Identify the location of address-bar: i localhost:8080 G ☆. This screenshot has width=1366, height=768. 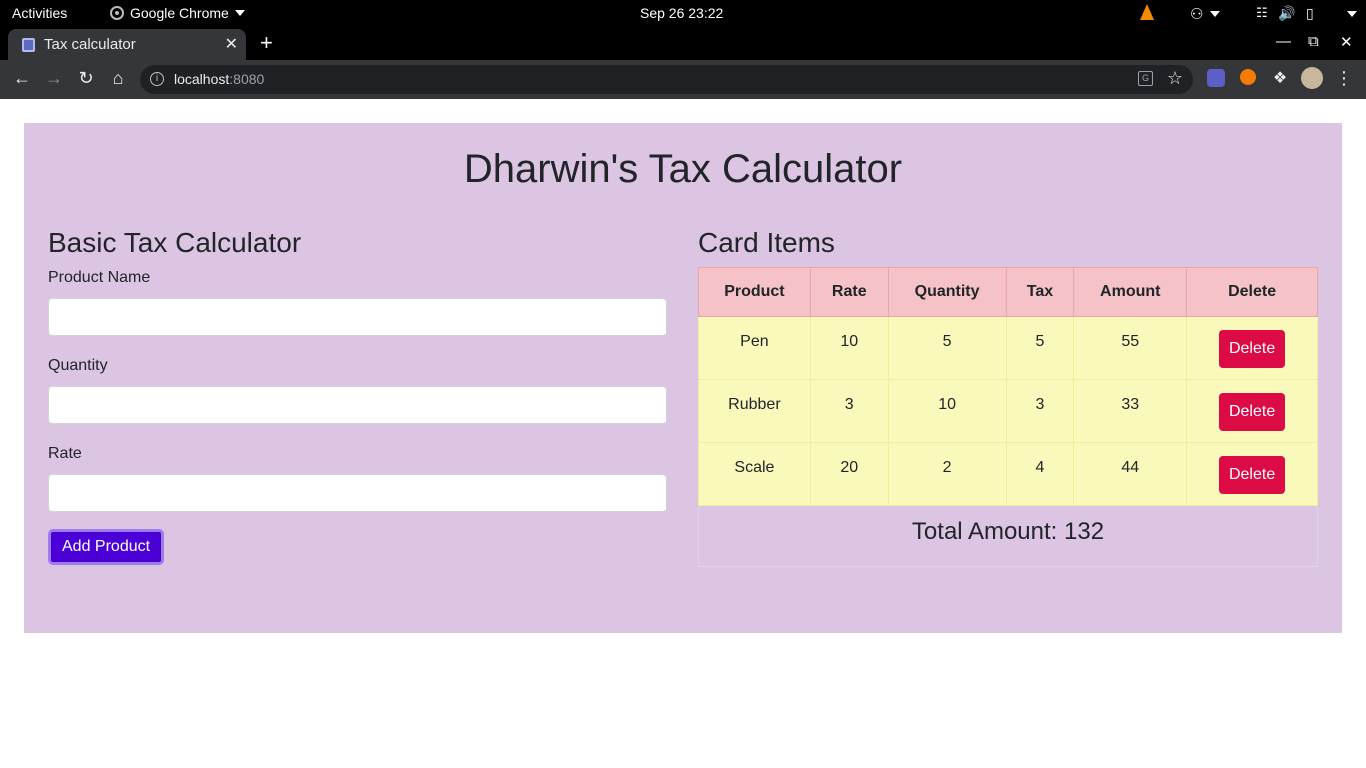
(666, 79).